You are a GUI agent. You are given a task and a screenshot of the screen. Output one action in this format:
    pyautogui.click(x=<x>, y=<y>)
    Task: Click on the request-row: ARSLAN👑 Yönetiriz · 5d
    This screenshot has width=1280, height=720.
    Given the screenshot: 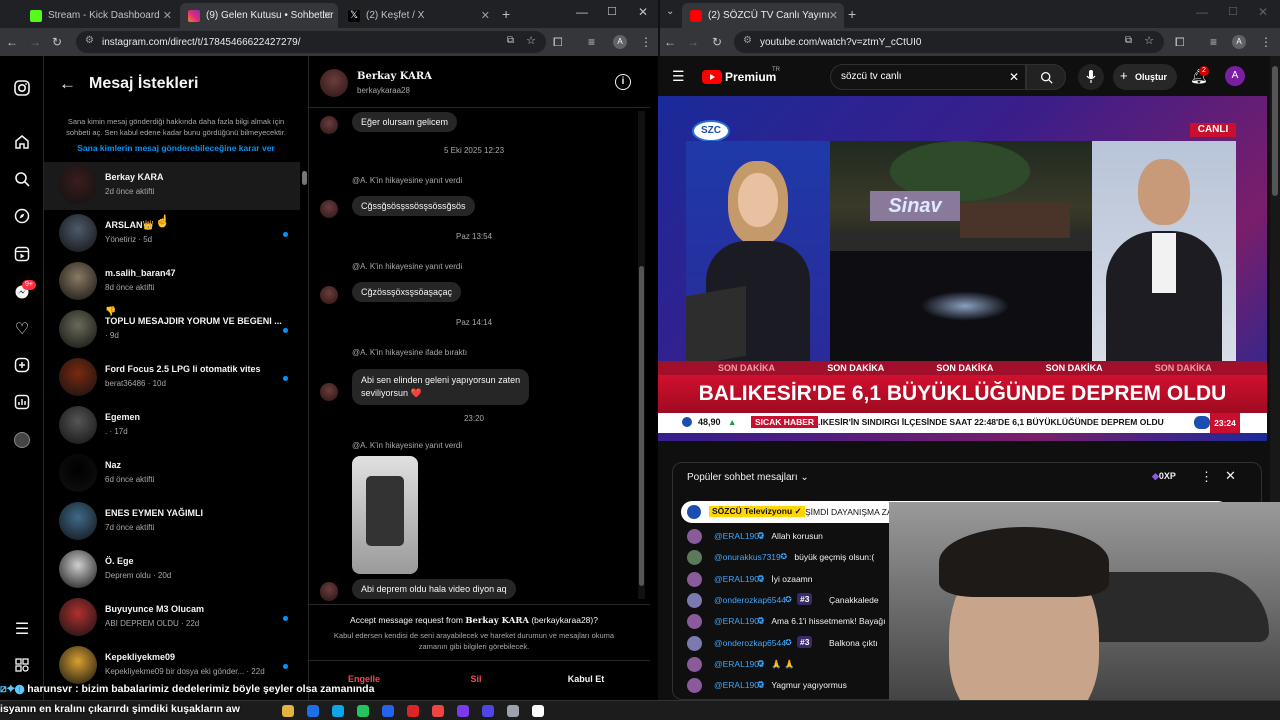 What is the action you would take?
    pyautogui.click(x=172, y=234)
    